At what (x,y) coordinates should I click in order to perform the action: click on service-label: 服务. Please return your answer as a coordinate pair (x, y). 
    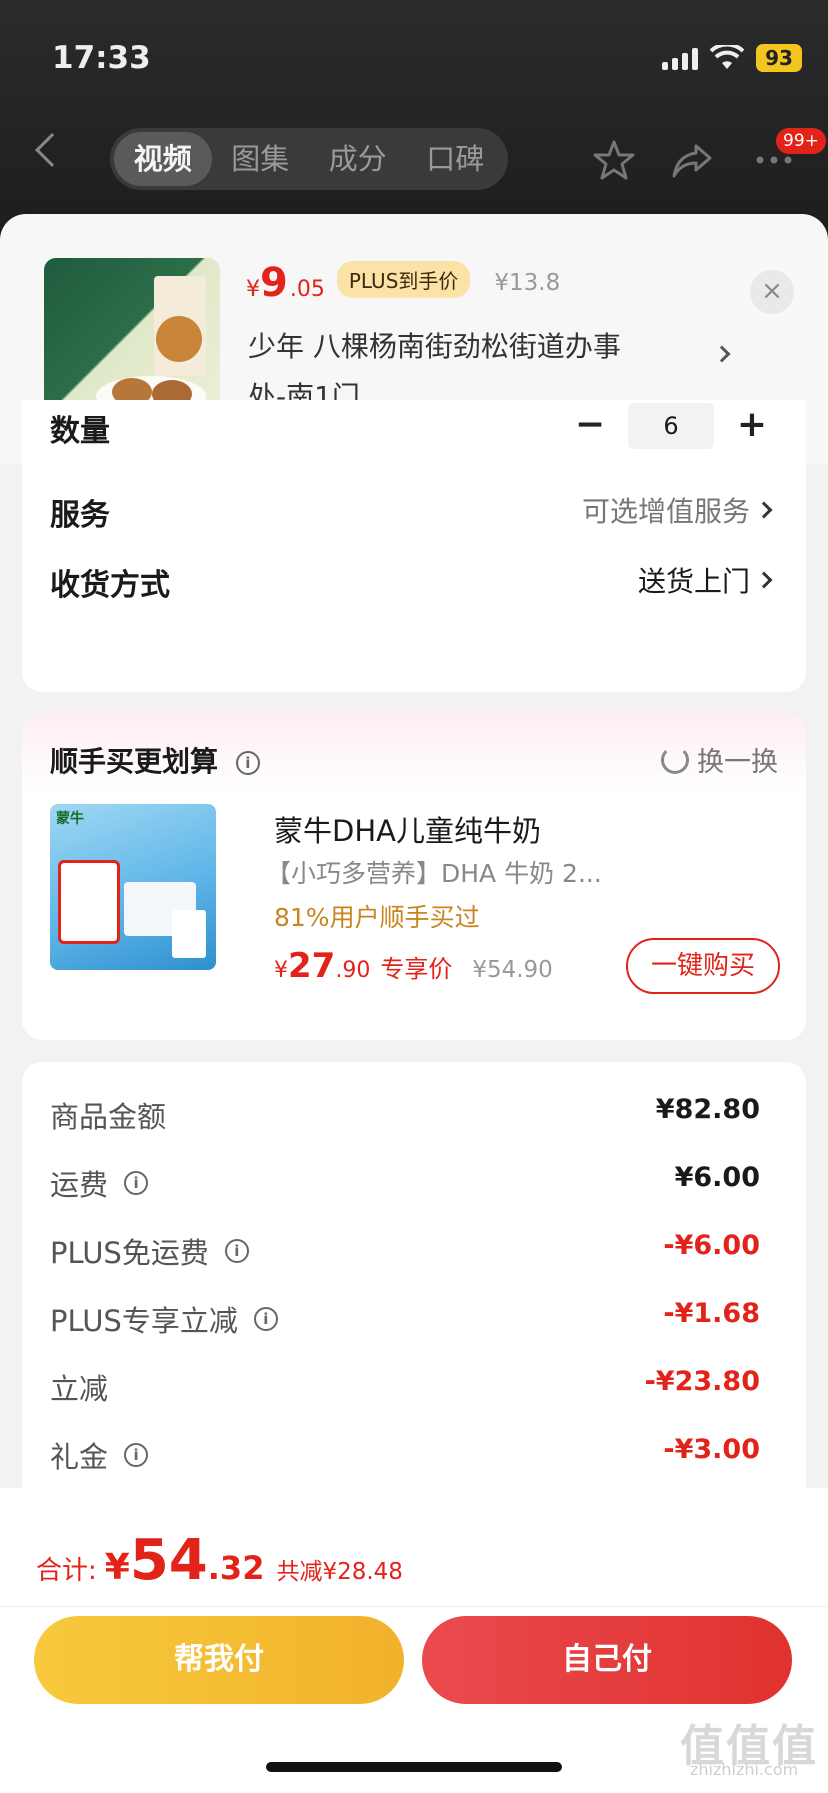
    Looking at the image, I should click on (80, 515).